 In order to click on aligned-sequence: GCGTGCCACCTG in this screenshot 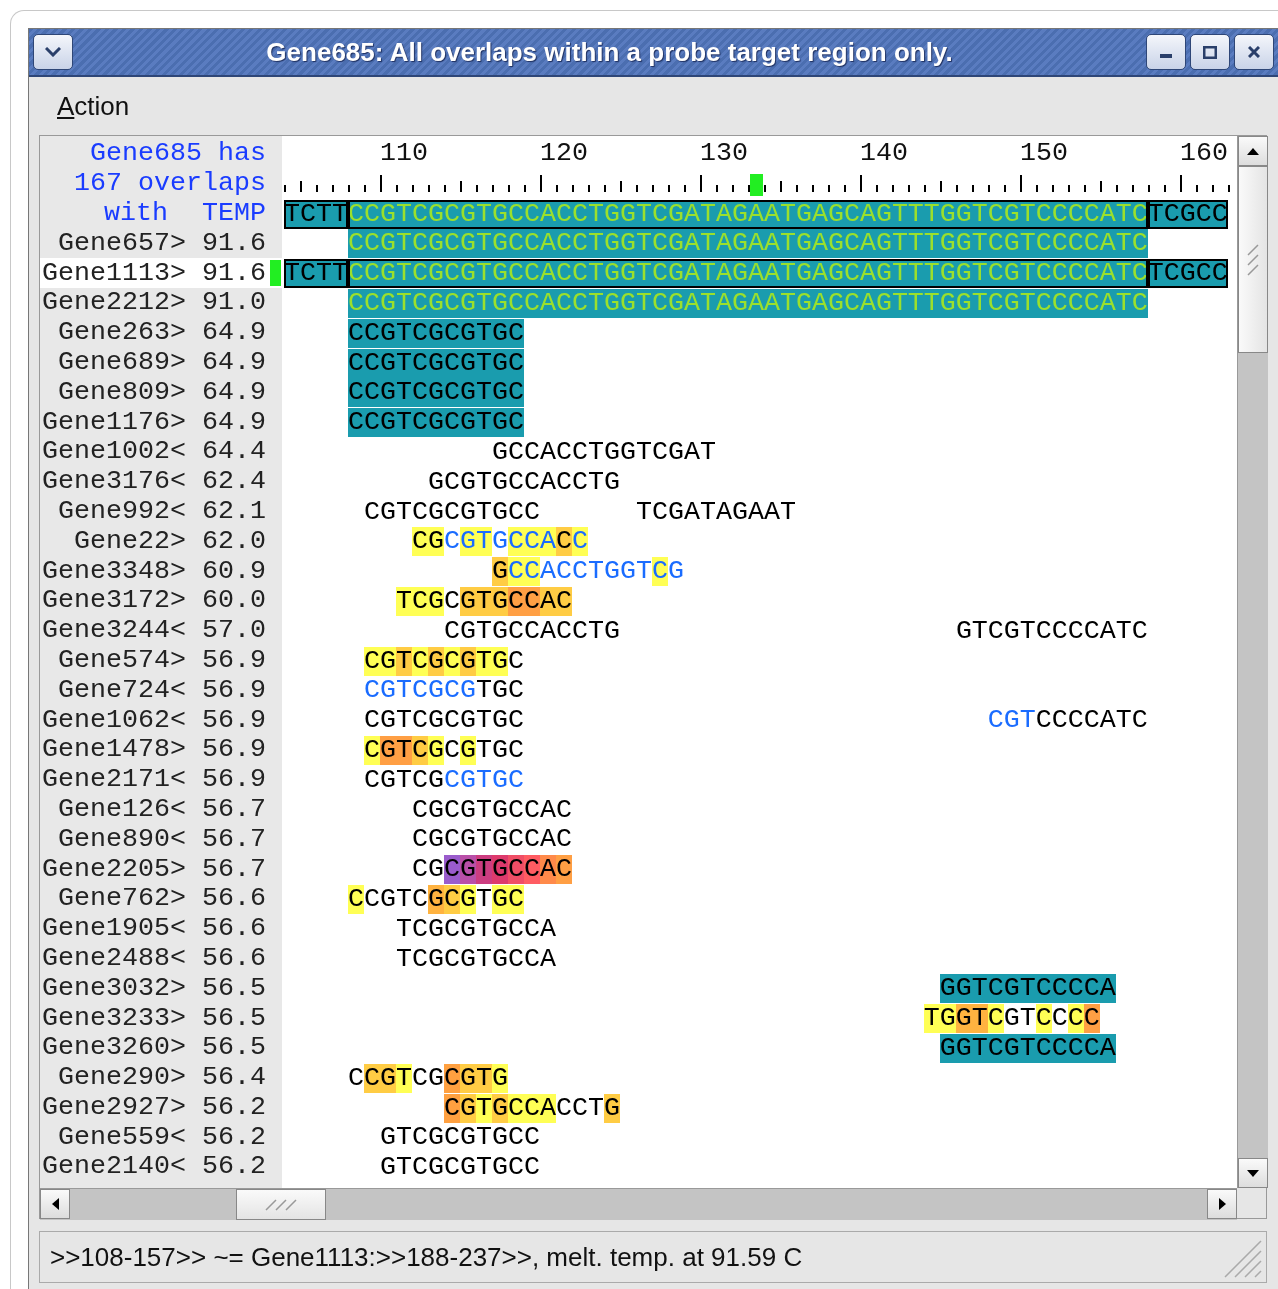, I will do `click(523, 482)`.